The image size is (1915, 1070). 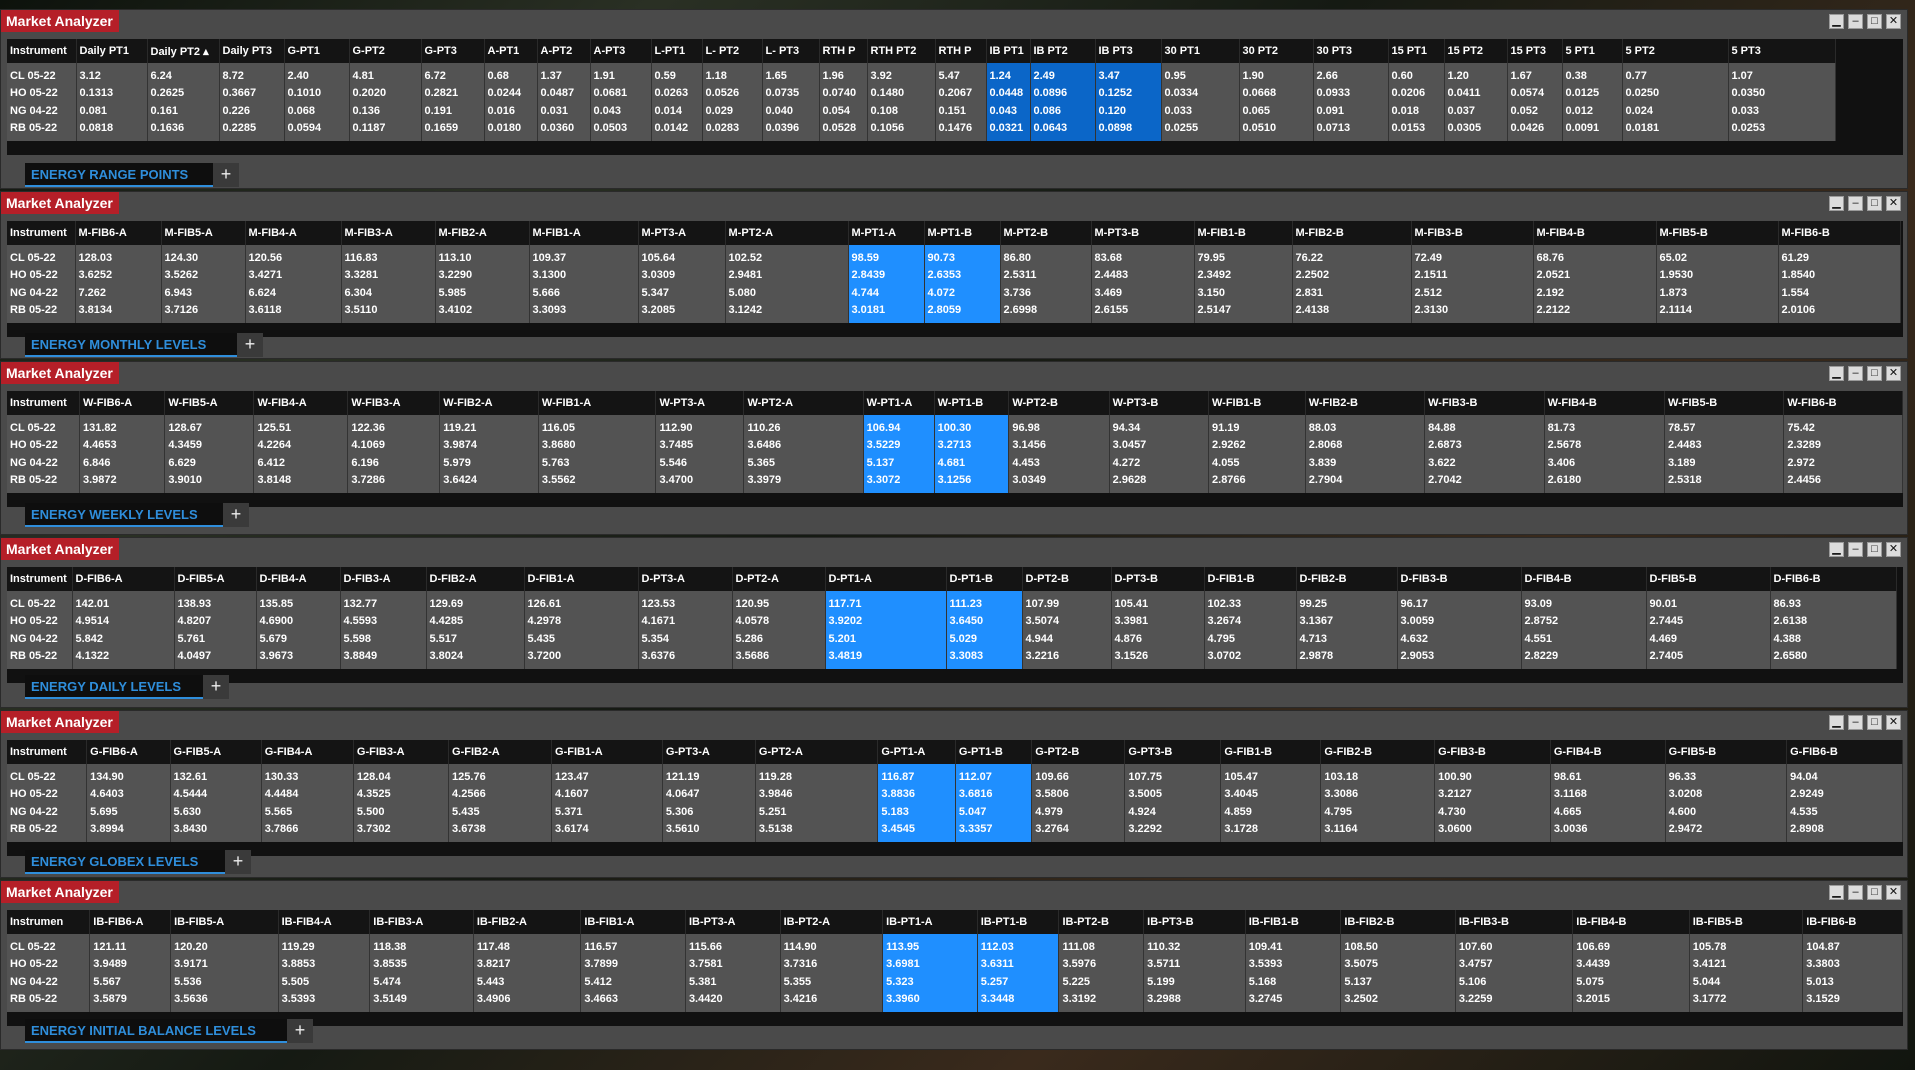 I want to click on level-cell: 5.251, so click(x=817, y=812).